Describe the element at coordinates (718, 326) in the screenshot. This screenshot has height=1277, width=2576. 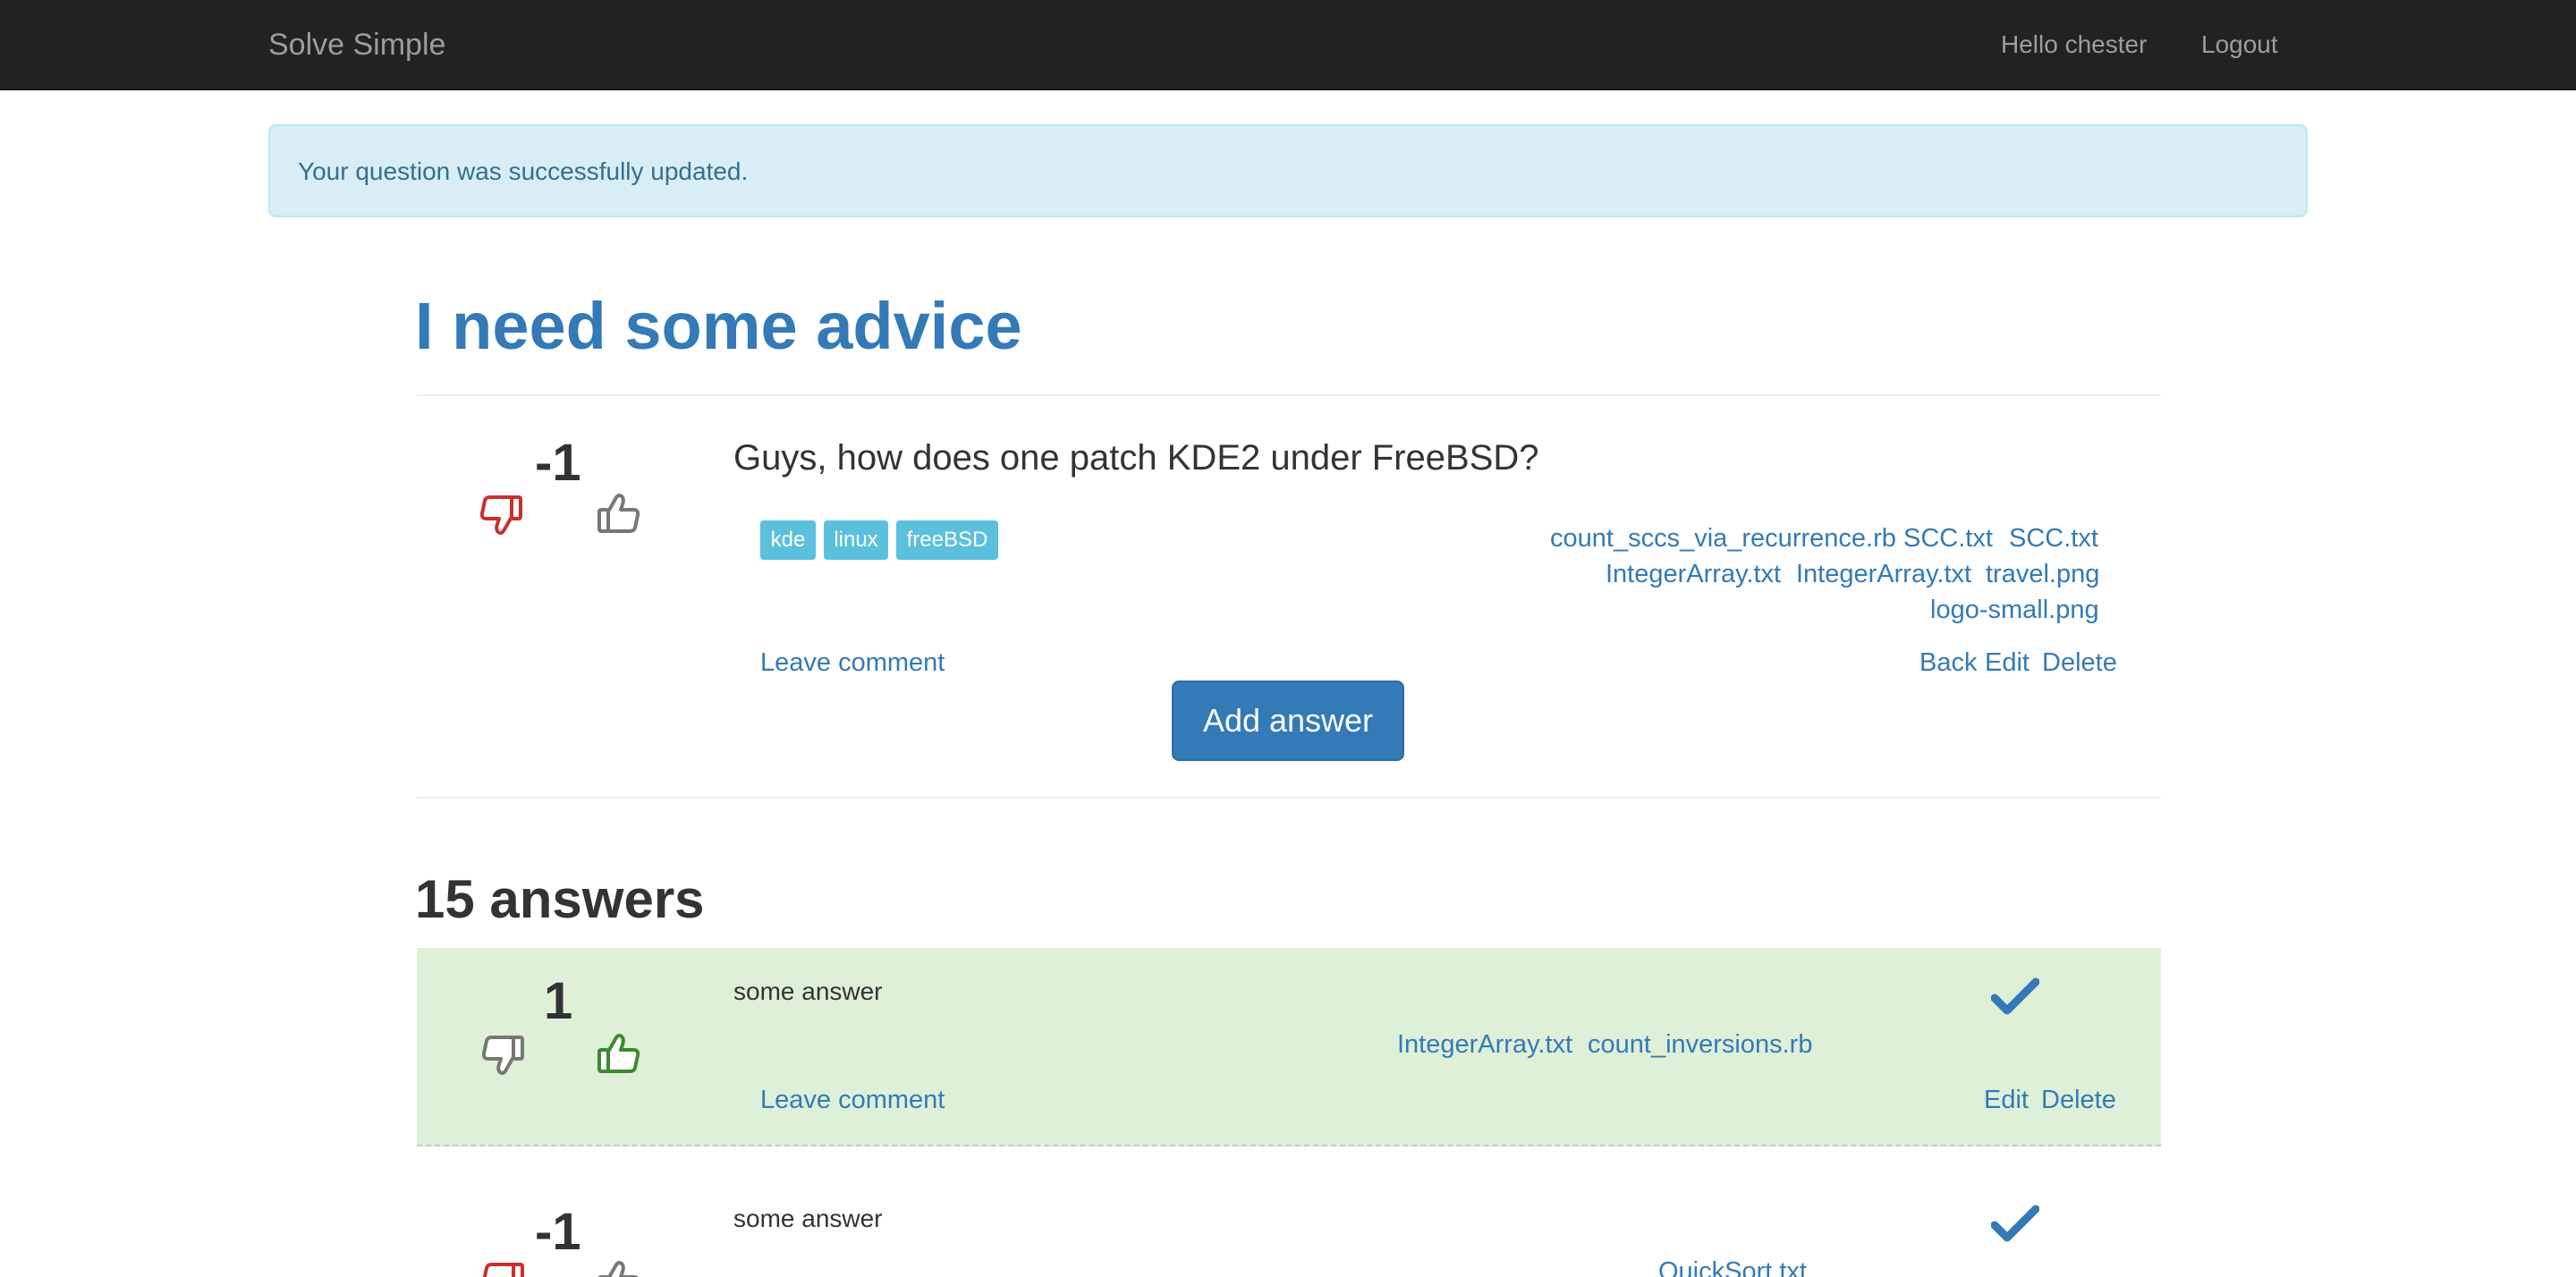
I see `question-title: I need some advice` at that location.